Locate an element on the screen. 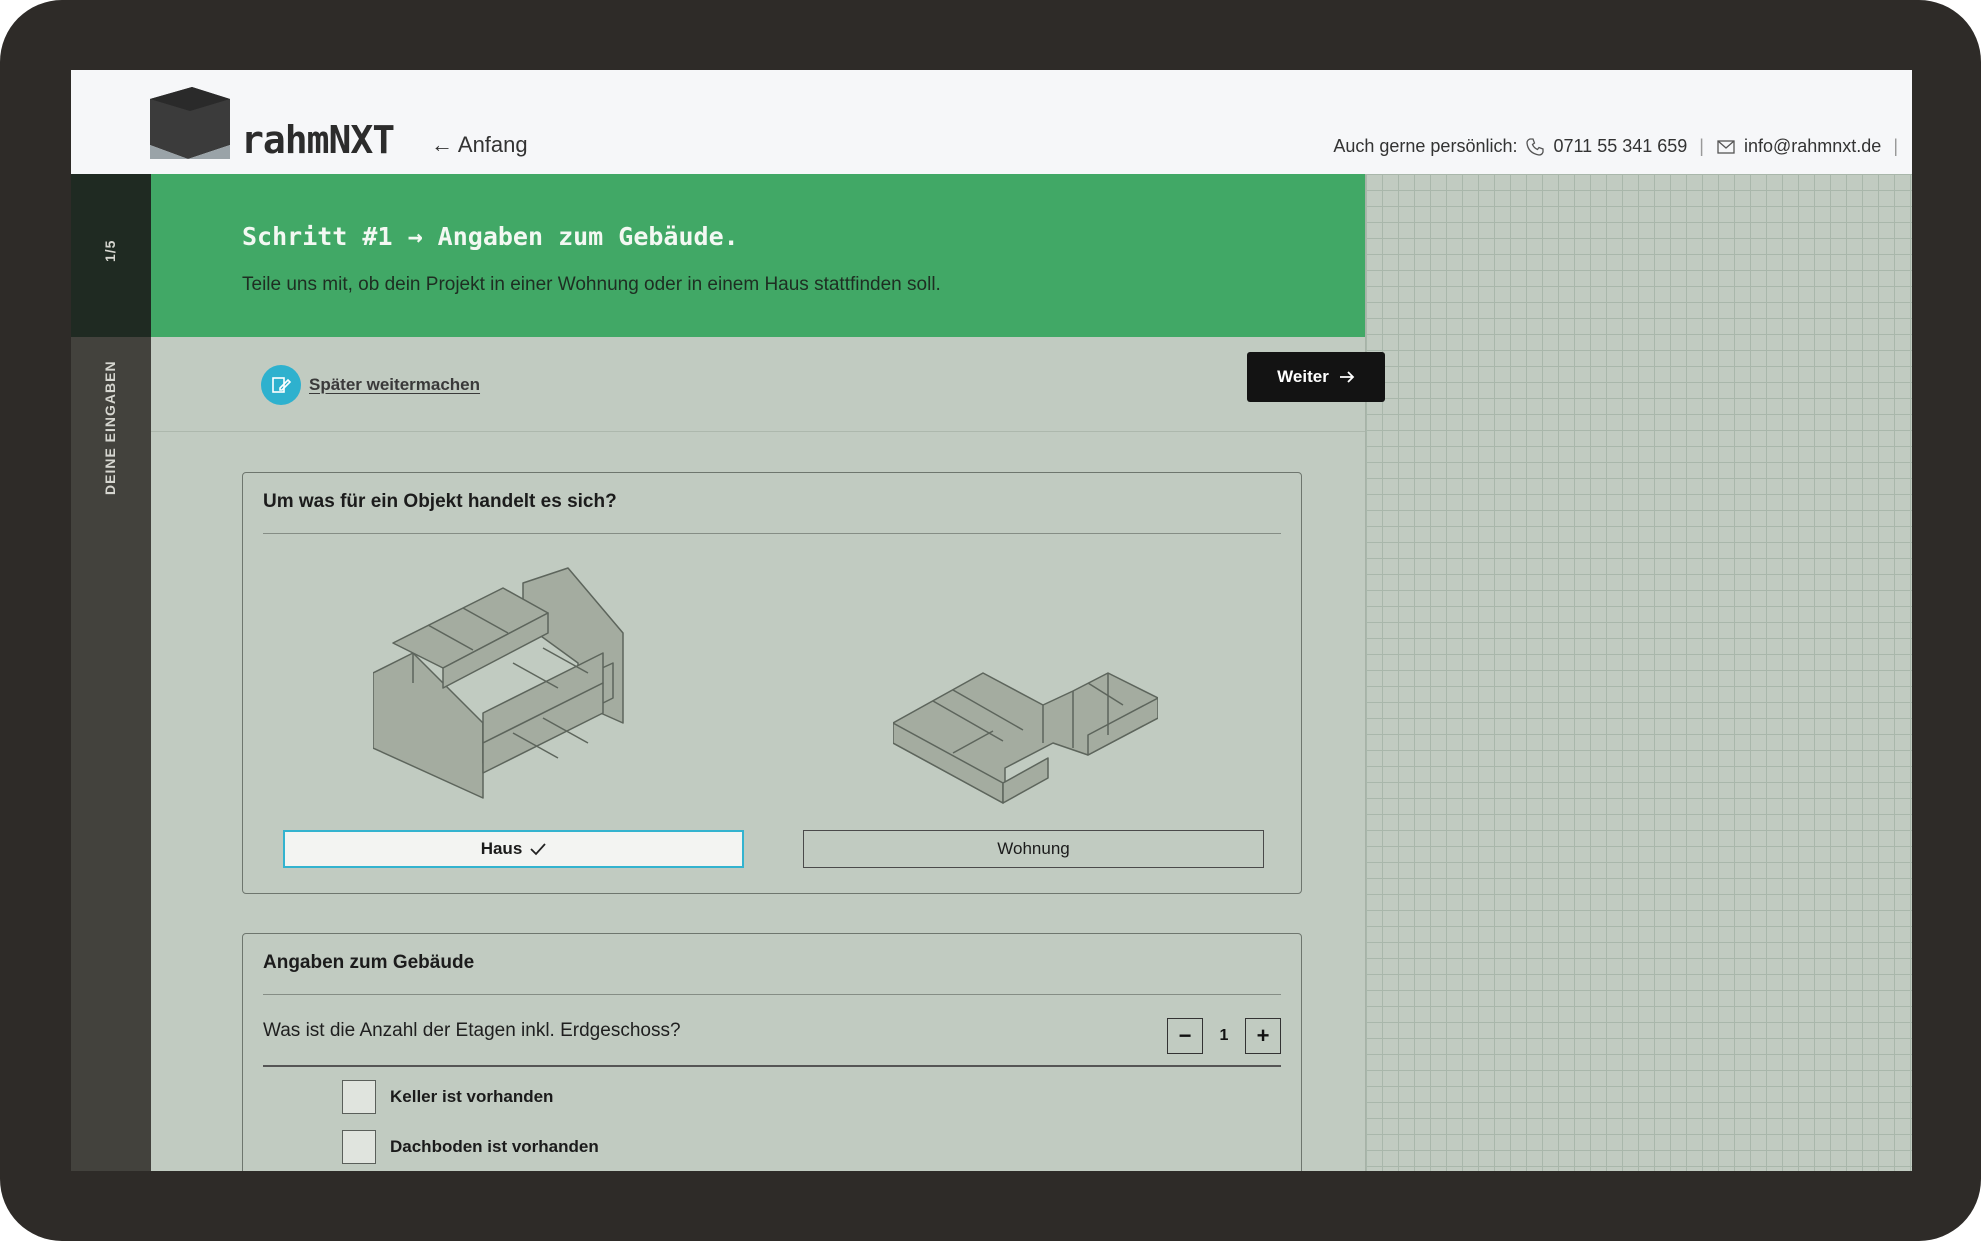  sidebar-inputs-label: DEINE EINGABEN is located at coordinates (110, 427).